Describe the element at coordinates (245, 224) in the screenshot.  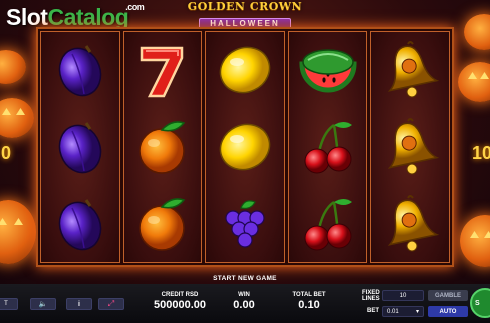
I see `grapes-icon` at that location.